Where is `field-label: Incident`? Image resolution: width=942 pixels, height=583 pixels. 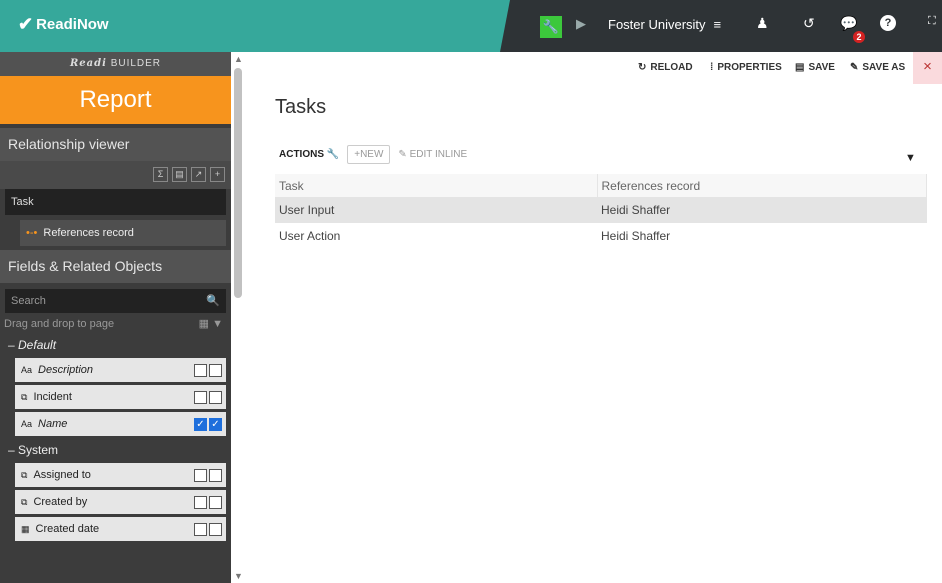
field-label: Incident is located at coordinates (52, 397).